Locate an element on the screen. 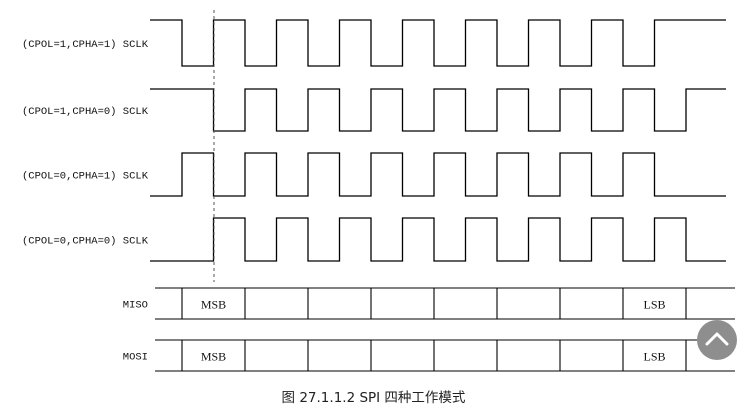  chevron-up-icon is located at coordinates (717, 339).